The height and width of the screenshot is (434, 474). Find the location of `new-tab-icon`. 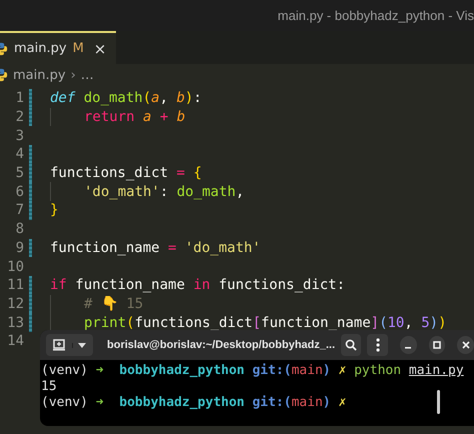

new-tab-icon is located at coordinates (59, 345).